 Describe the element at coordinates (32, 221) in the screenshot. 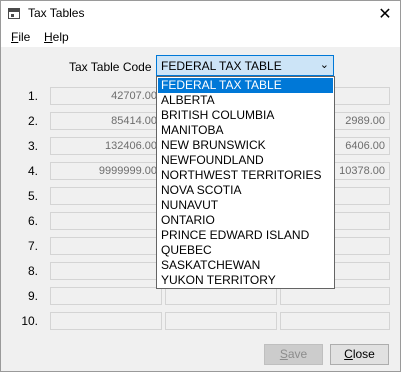

I see `row-number: 6.` at that location.